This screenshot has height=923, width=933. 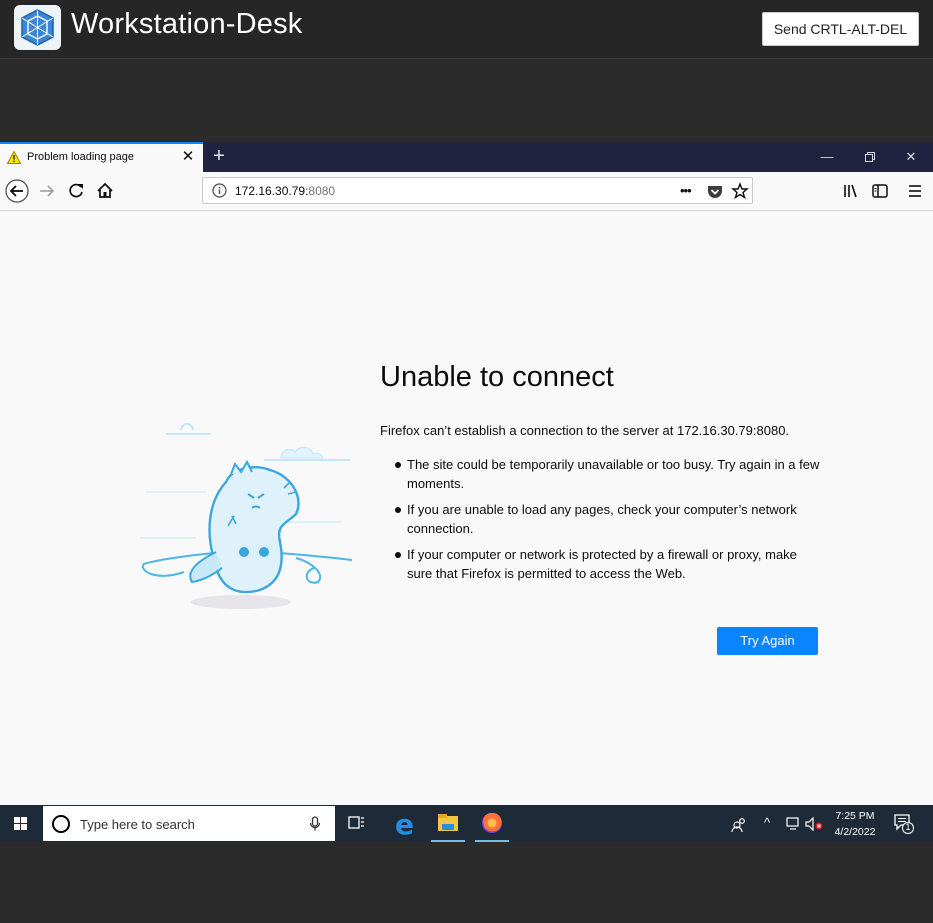 What do you see at coordinates (767, 822) in the screenshot?
I see `show-hidden-icons-chevron-icon: ^` at bounding box center [767, 822].